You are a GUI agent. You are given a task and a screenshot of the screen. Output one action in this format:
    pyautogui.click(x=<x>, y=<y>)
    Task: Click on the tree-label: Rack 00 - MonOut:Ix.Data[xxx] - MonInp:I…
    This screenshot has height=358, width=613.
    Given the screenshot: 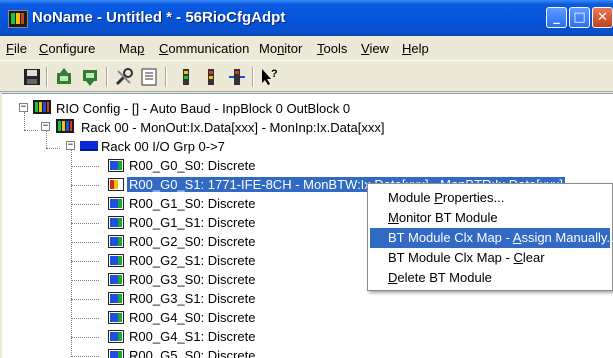 What is the action you would take?
    pyautogui.click(x=233, y=127)
    